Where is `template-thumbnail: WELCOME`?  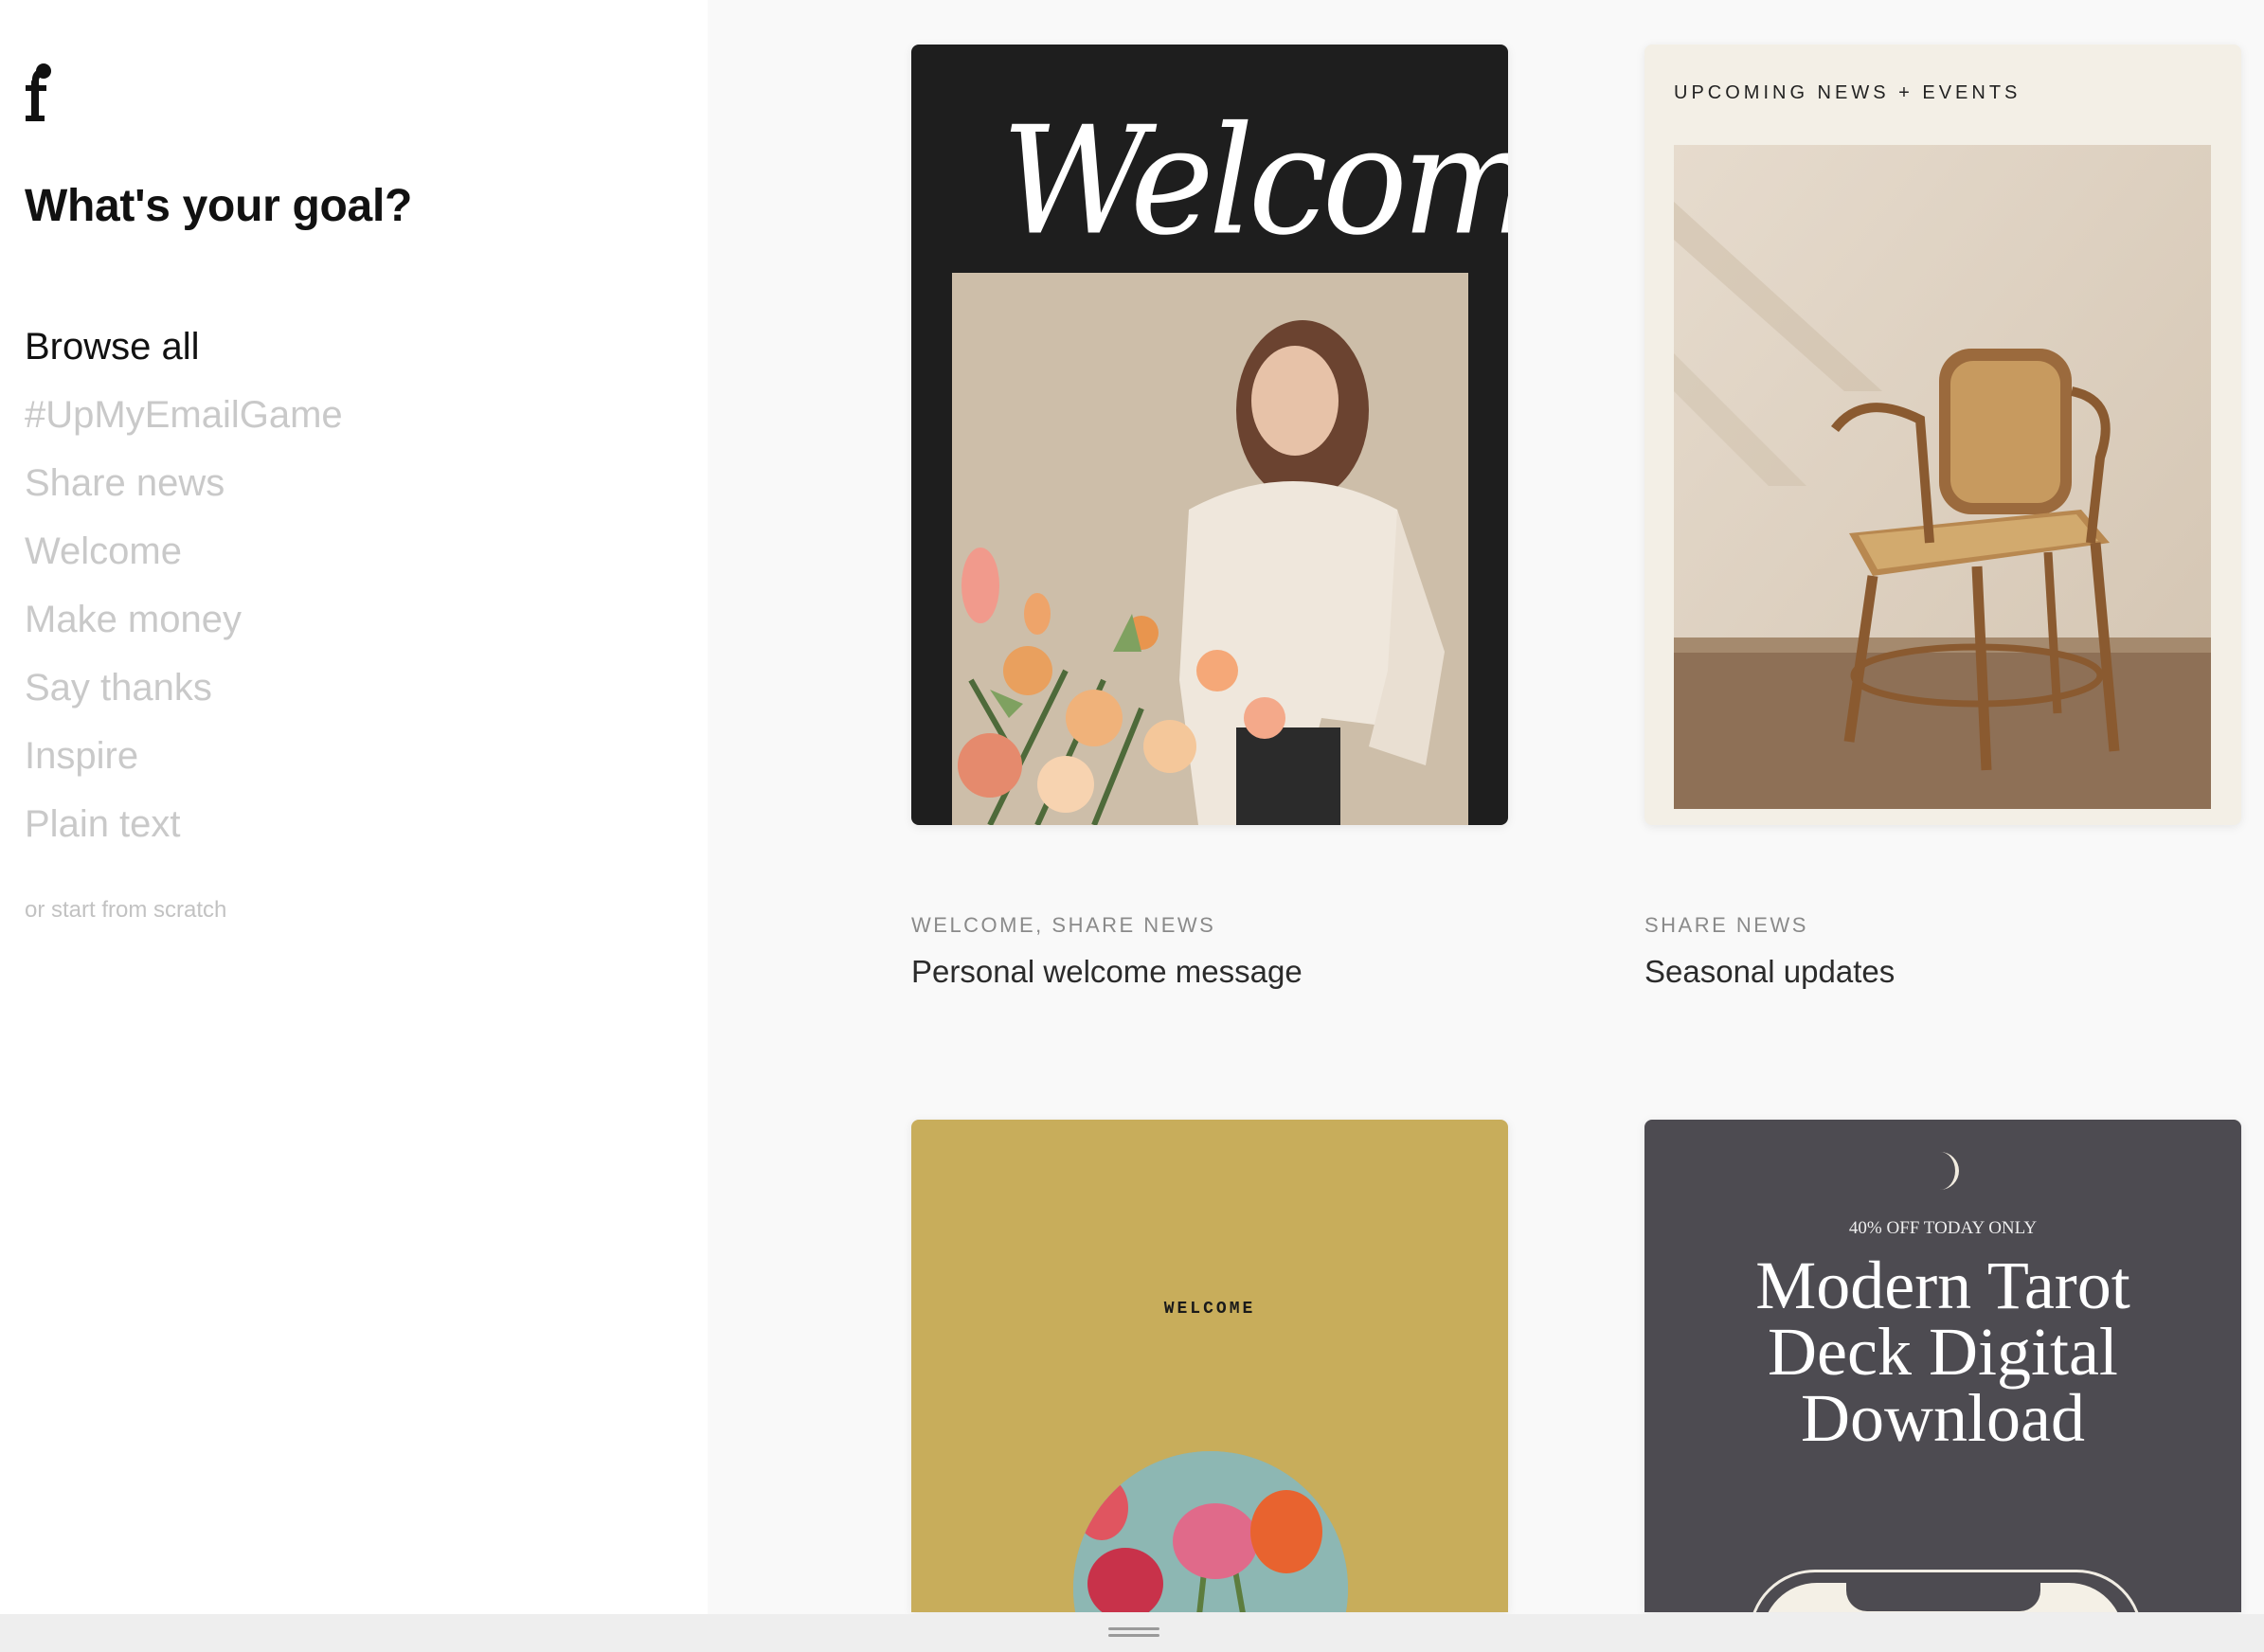
template-thumbnail: WELCOME is located at coordinates (1209, 1366).